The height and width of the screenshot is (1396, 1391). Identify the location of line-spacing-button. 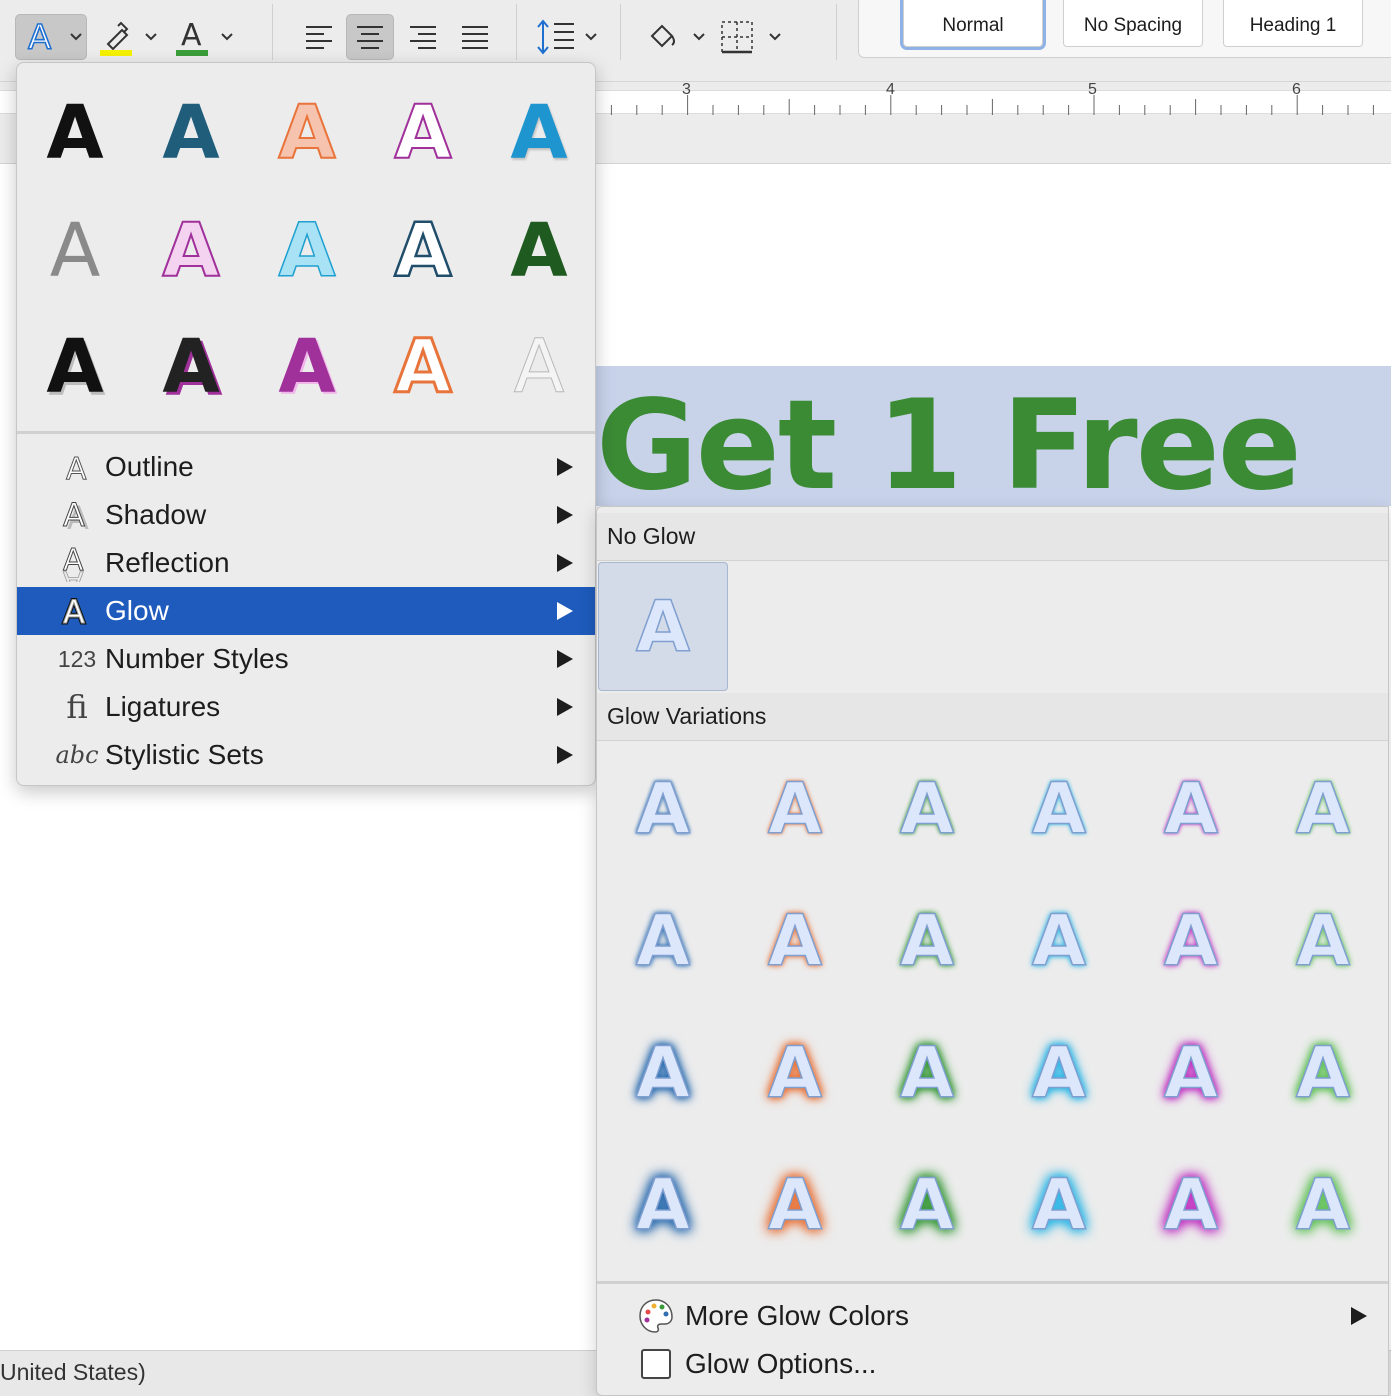
(567, 37).